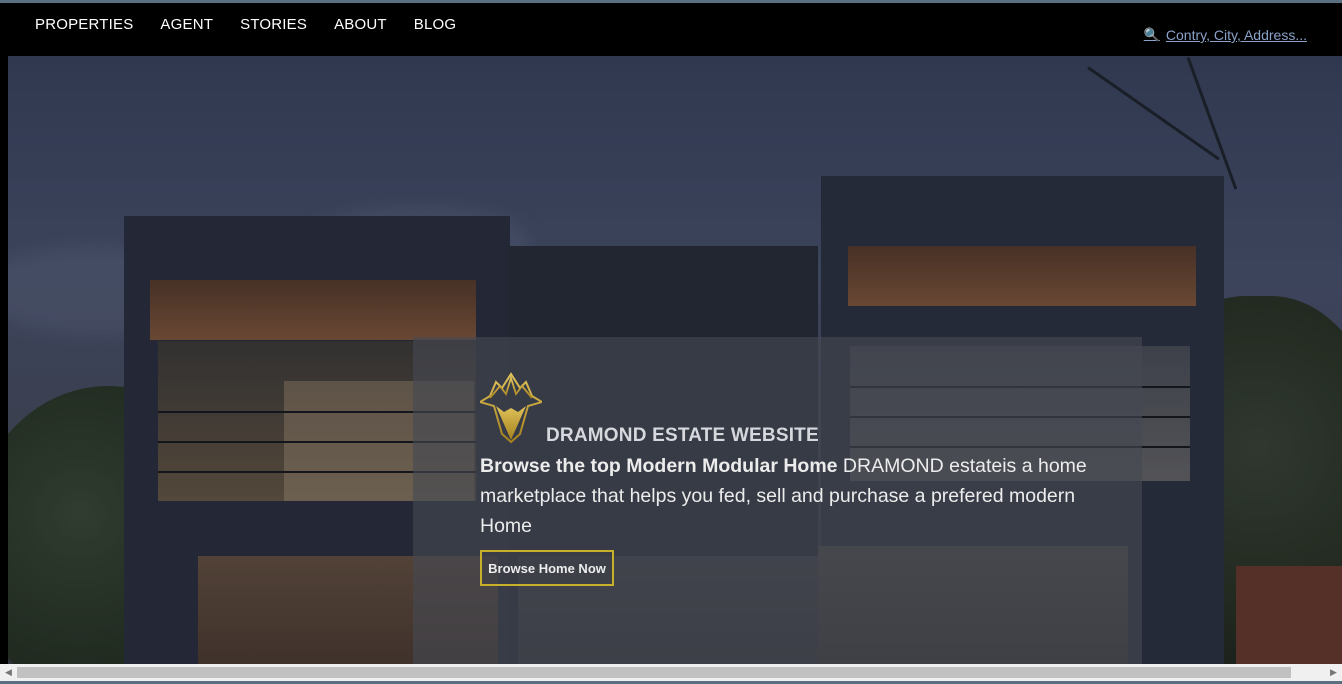 This screenshot has width=1342, height=684. I want to click on nav-item-stories: STORIES, so click(273, 24).